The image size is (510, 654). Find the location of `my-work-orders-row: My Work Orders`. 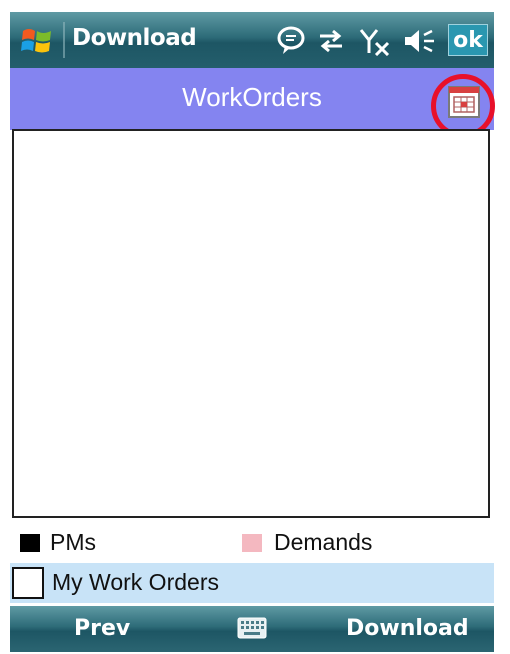

my-work-orders-row: My Work Orders is located at coordinates (252, 583).